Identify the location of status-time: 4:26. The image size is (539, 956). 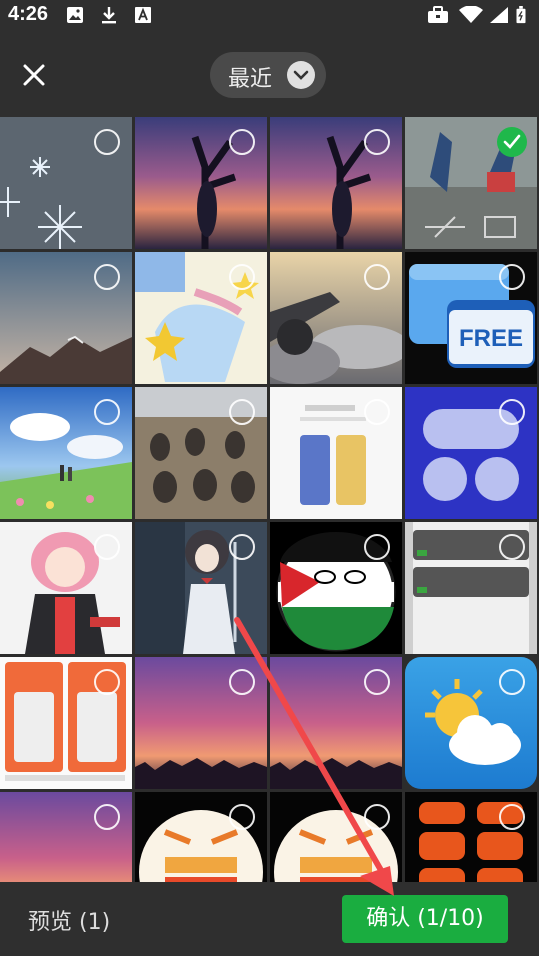
(28, 14).